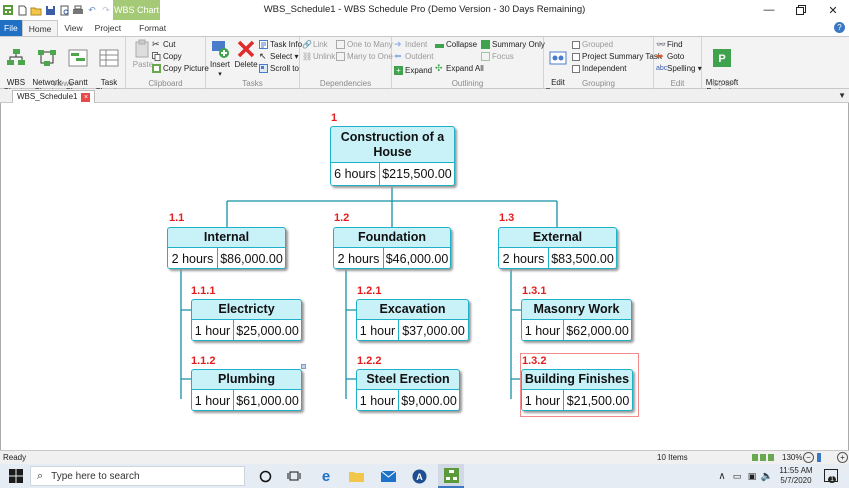 The image size is (849, 488). I want to click on find-button: 👓 Find, so click(669, 44).